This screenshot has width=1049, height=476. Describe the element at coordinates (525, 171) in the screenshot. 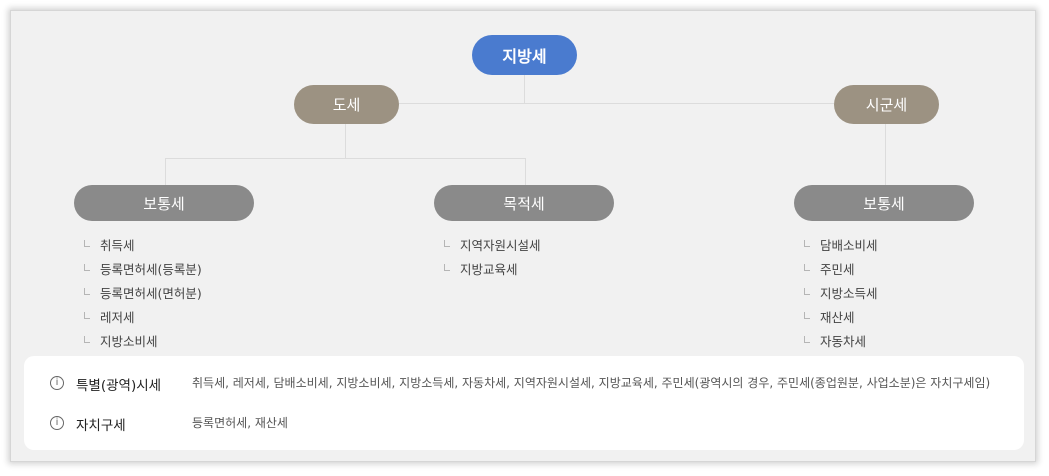

I see `connector-purpose-down` at that location.